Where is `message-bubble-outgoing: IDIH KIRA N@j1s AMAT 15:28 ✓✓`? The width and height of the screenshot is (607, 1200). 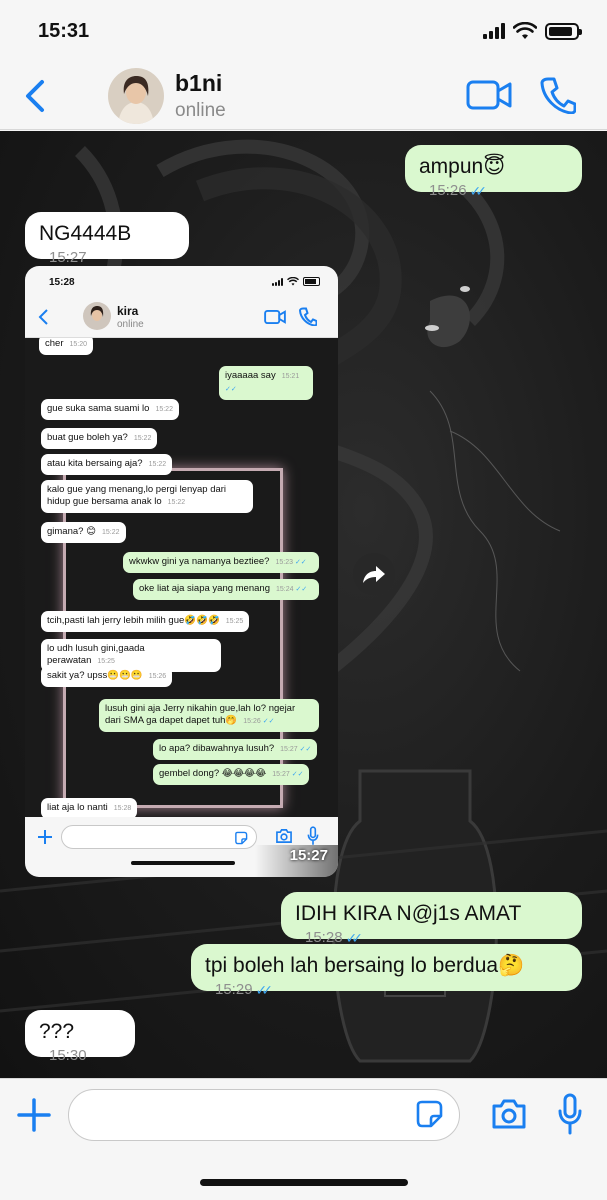
message-bubble-outgoing: IDIH KIRA N@j1s AMAT 15:28 ✓✓ is located at coordinates (431, 919).